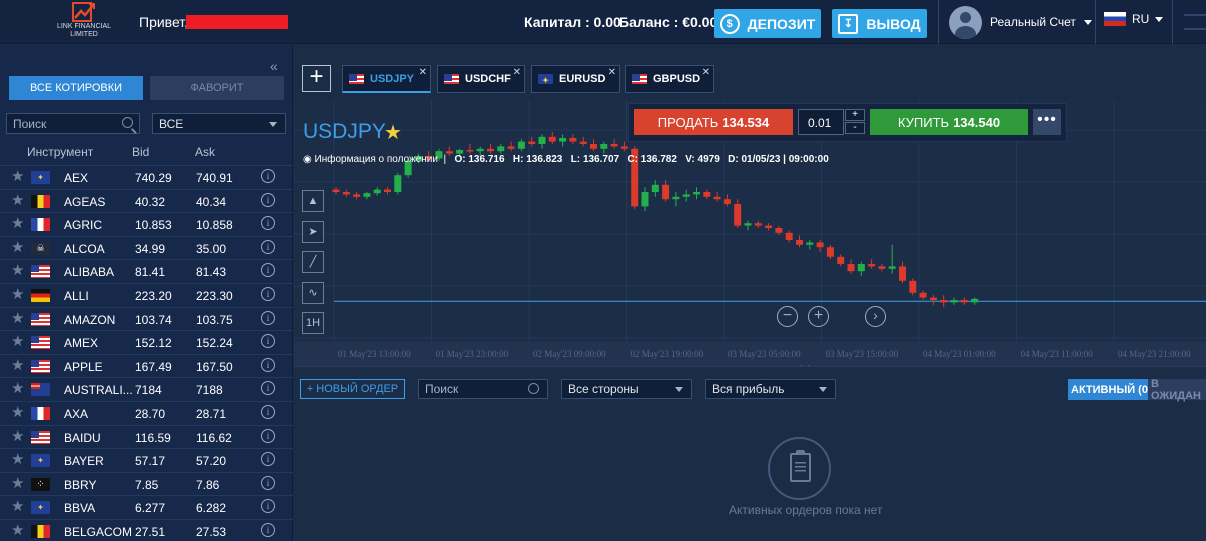 This screenshot has width=1206, height=541. I want to click on bid-value: 103.74, so click(153, 319).